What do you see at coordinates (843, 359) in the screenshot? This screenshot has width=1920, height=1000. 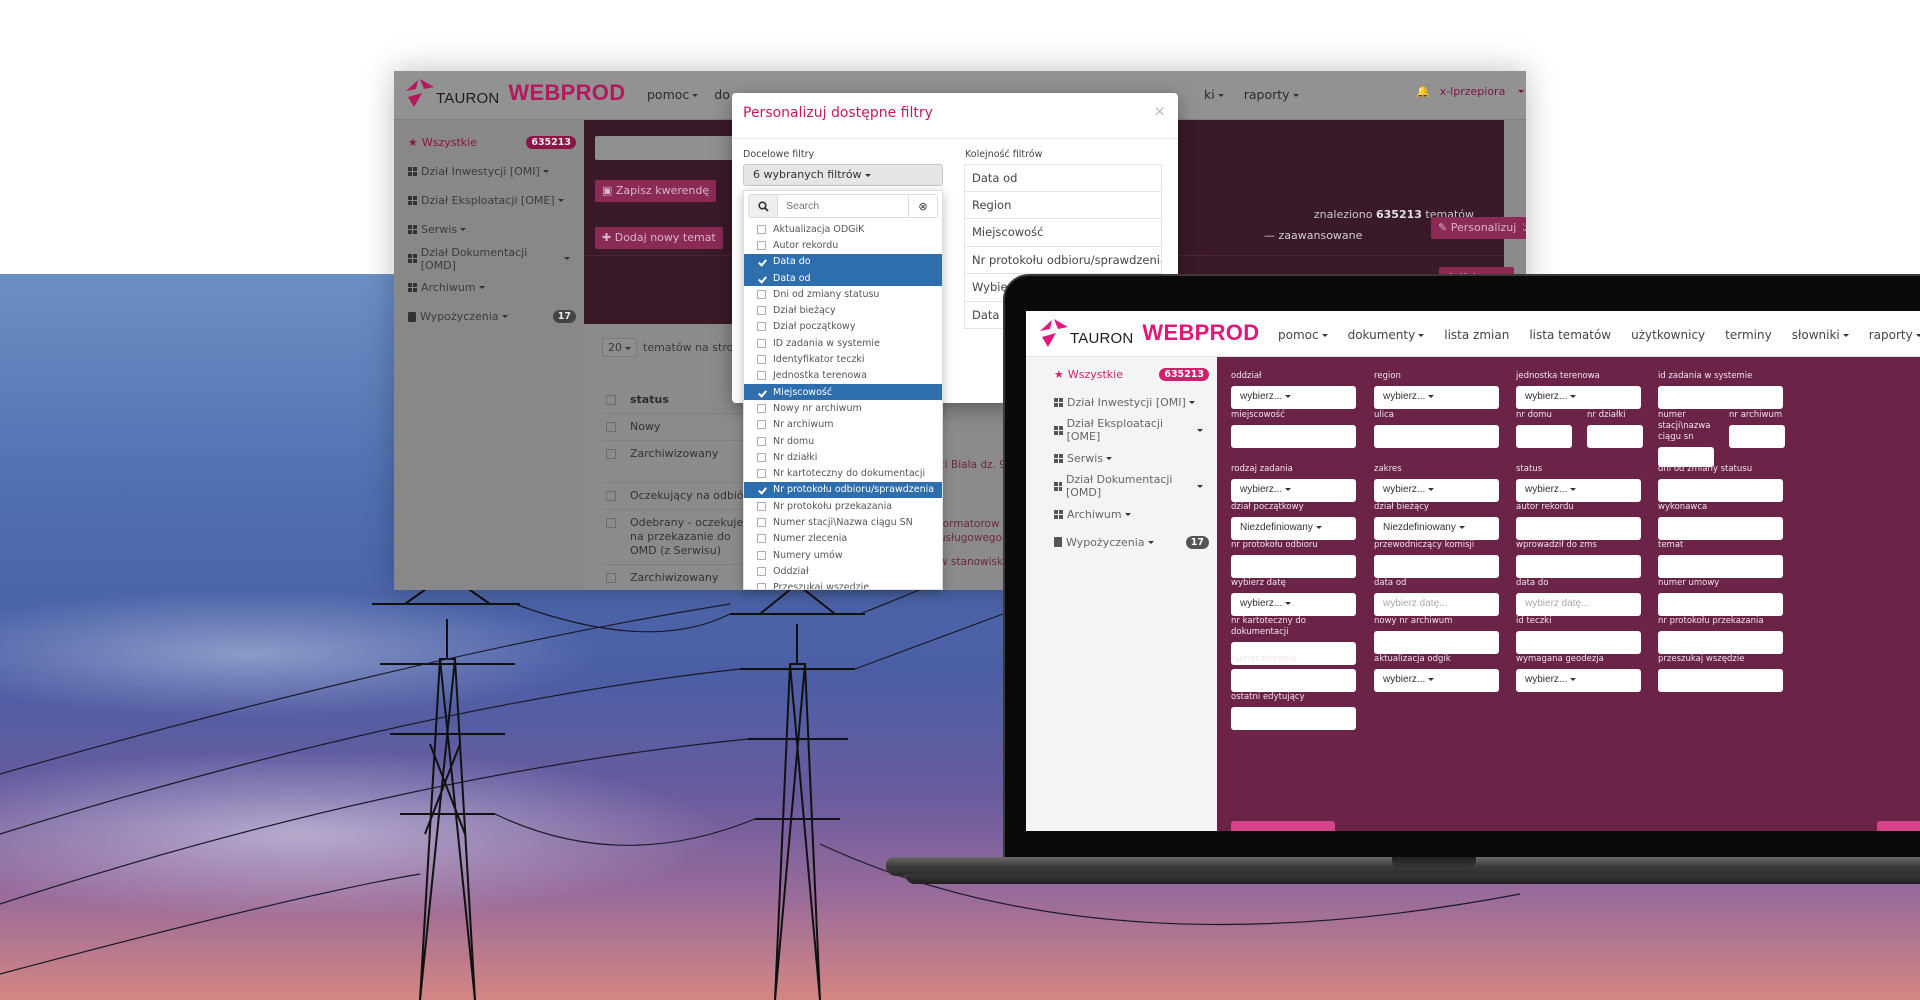 I see `filter-option: Identyfikator teczki` at bounding box center [843, 359].